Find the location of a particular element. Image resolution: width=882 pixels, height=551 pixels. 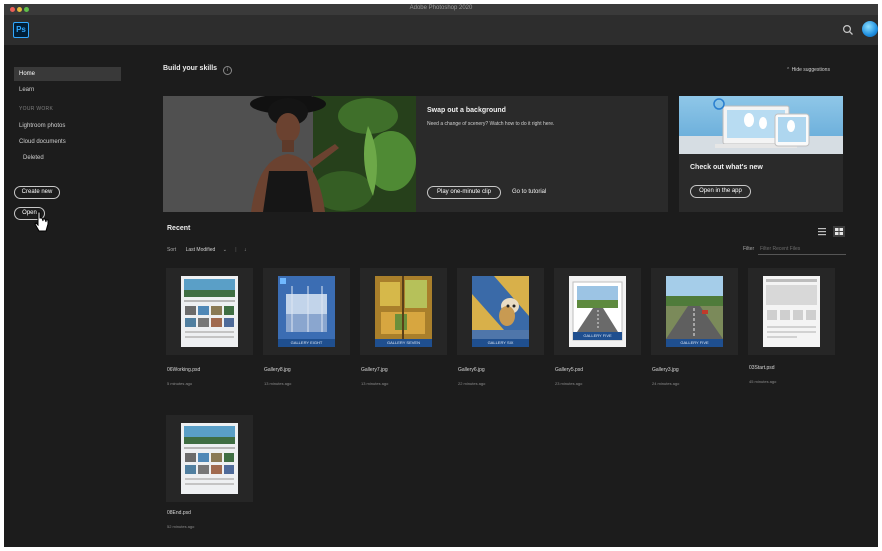

wireframe-thumbnail is located at coordinates (791, 311).